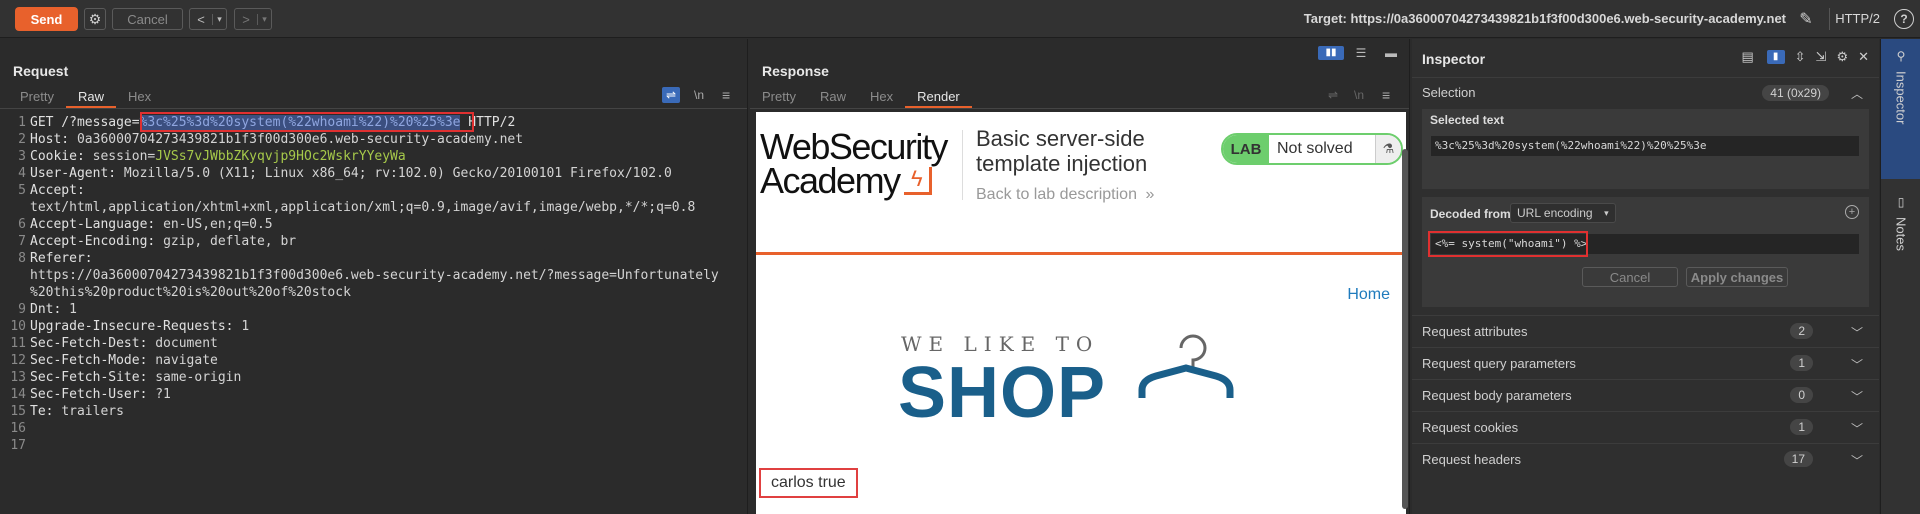  What do you see at coordinates (1645, 459) in the screenshot?
I see `inspector-section-request-headers: Request headers 17 ﹀` at bounding box center [1645, 459].